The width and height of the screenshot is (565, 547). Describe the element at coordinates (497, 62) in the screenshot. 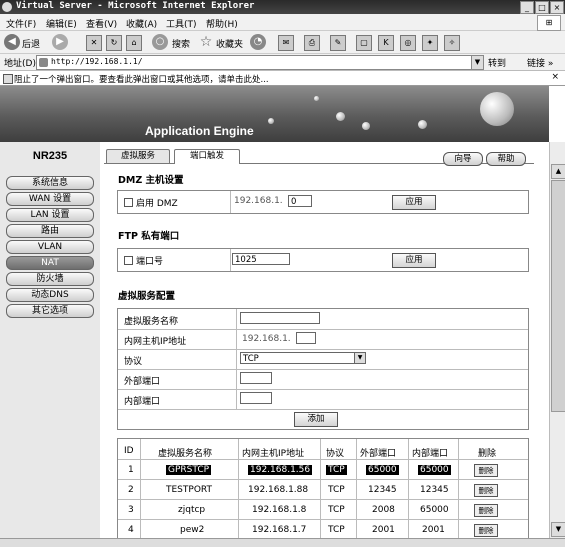

I see `go-button: 转到` at that location.